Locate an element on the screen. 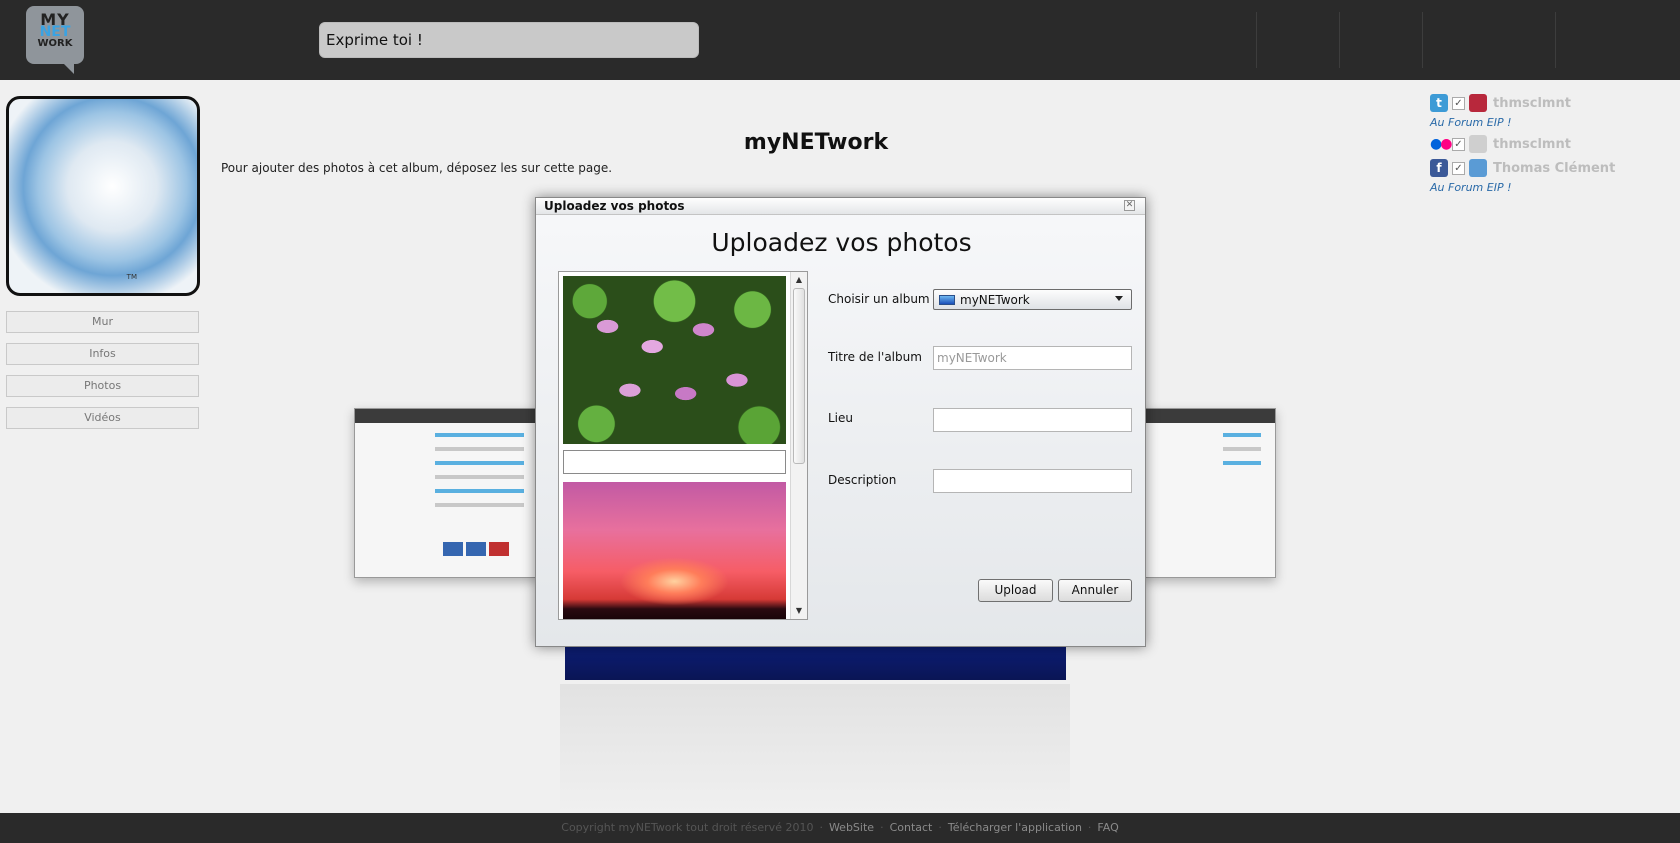 The image size is (1680, 843). scrollbar: ▲ ▼ is located at coordinates (798, 445).